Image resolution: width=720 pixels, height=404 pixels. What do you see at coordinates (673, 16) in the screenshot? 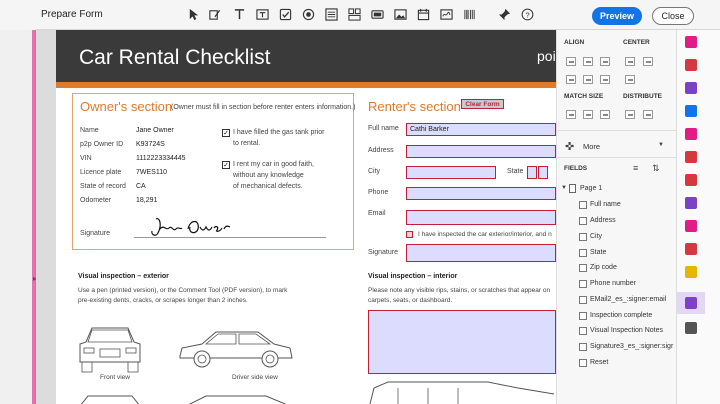
I see `close-button: Close` at bounding box center [673, 16].